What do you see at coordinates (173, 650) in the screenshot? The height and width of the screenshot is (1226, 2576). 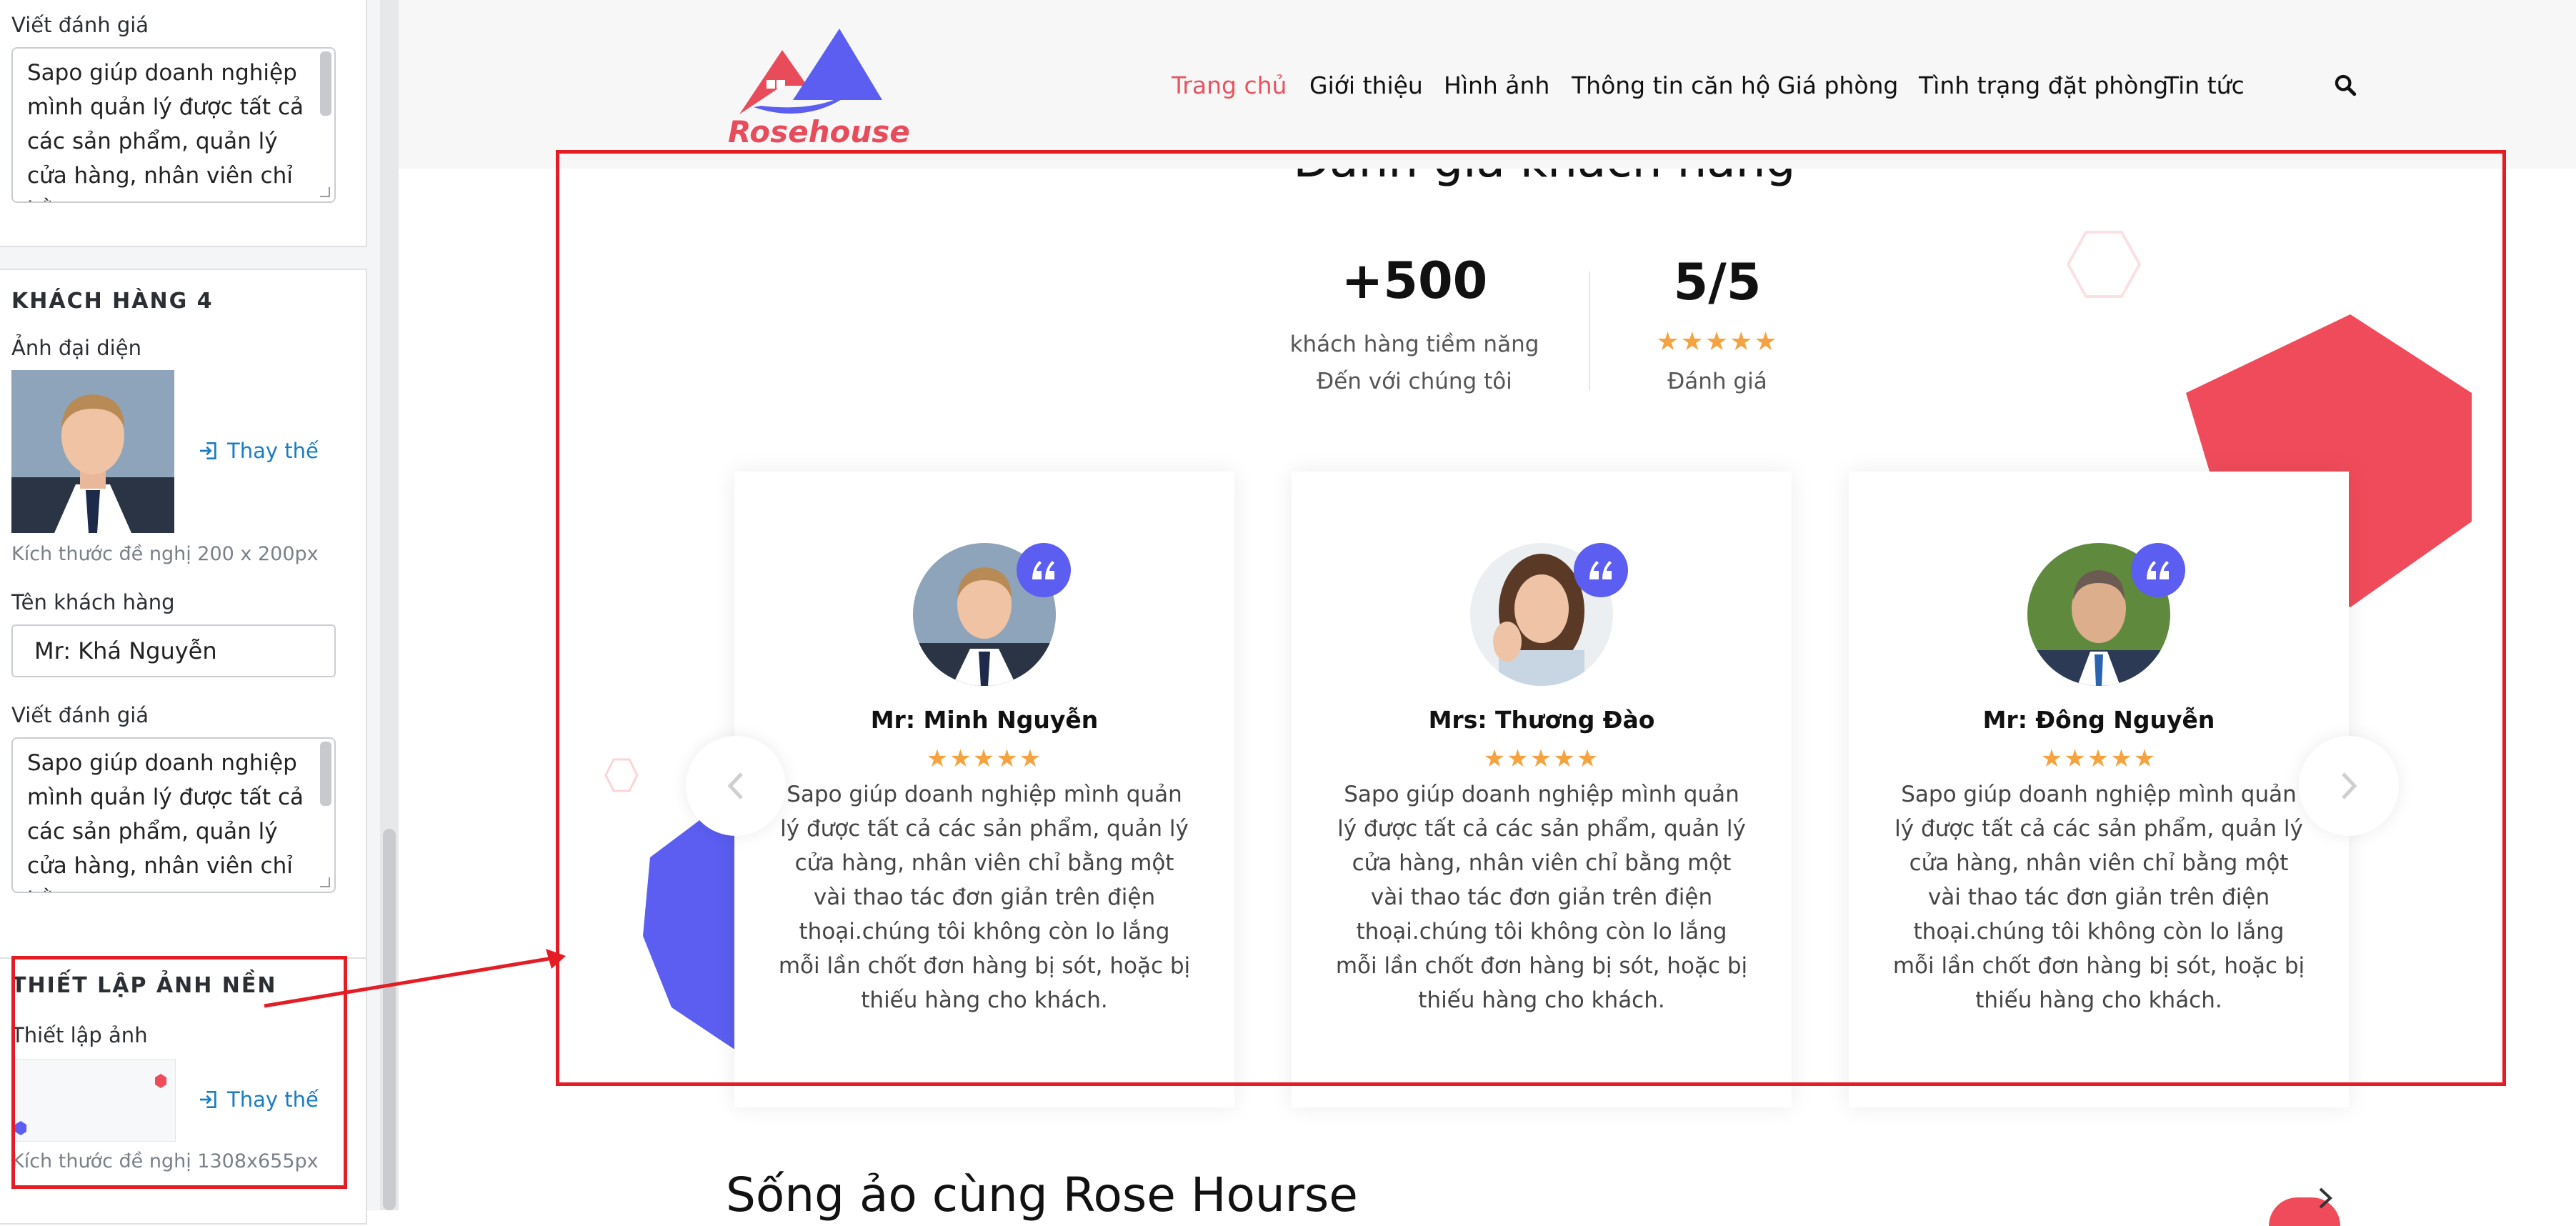 I see `customer-name-input: Mr: Khá Nguyễn` at bounding box center [173, 650].